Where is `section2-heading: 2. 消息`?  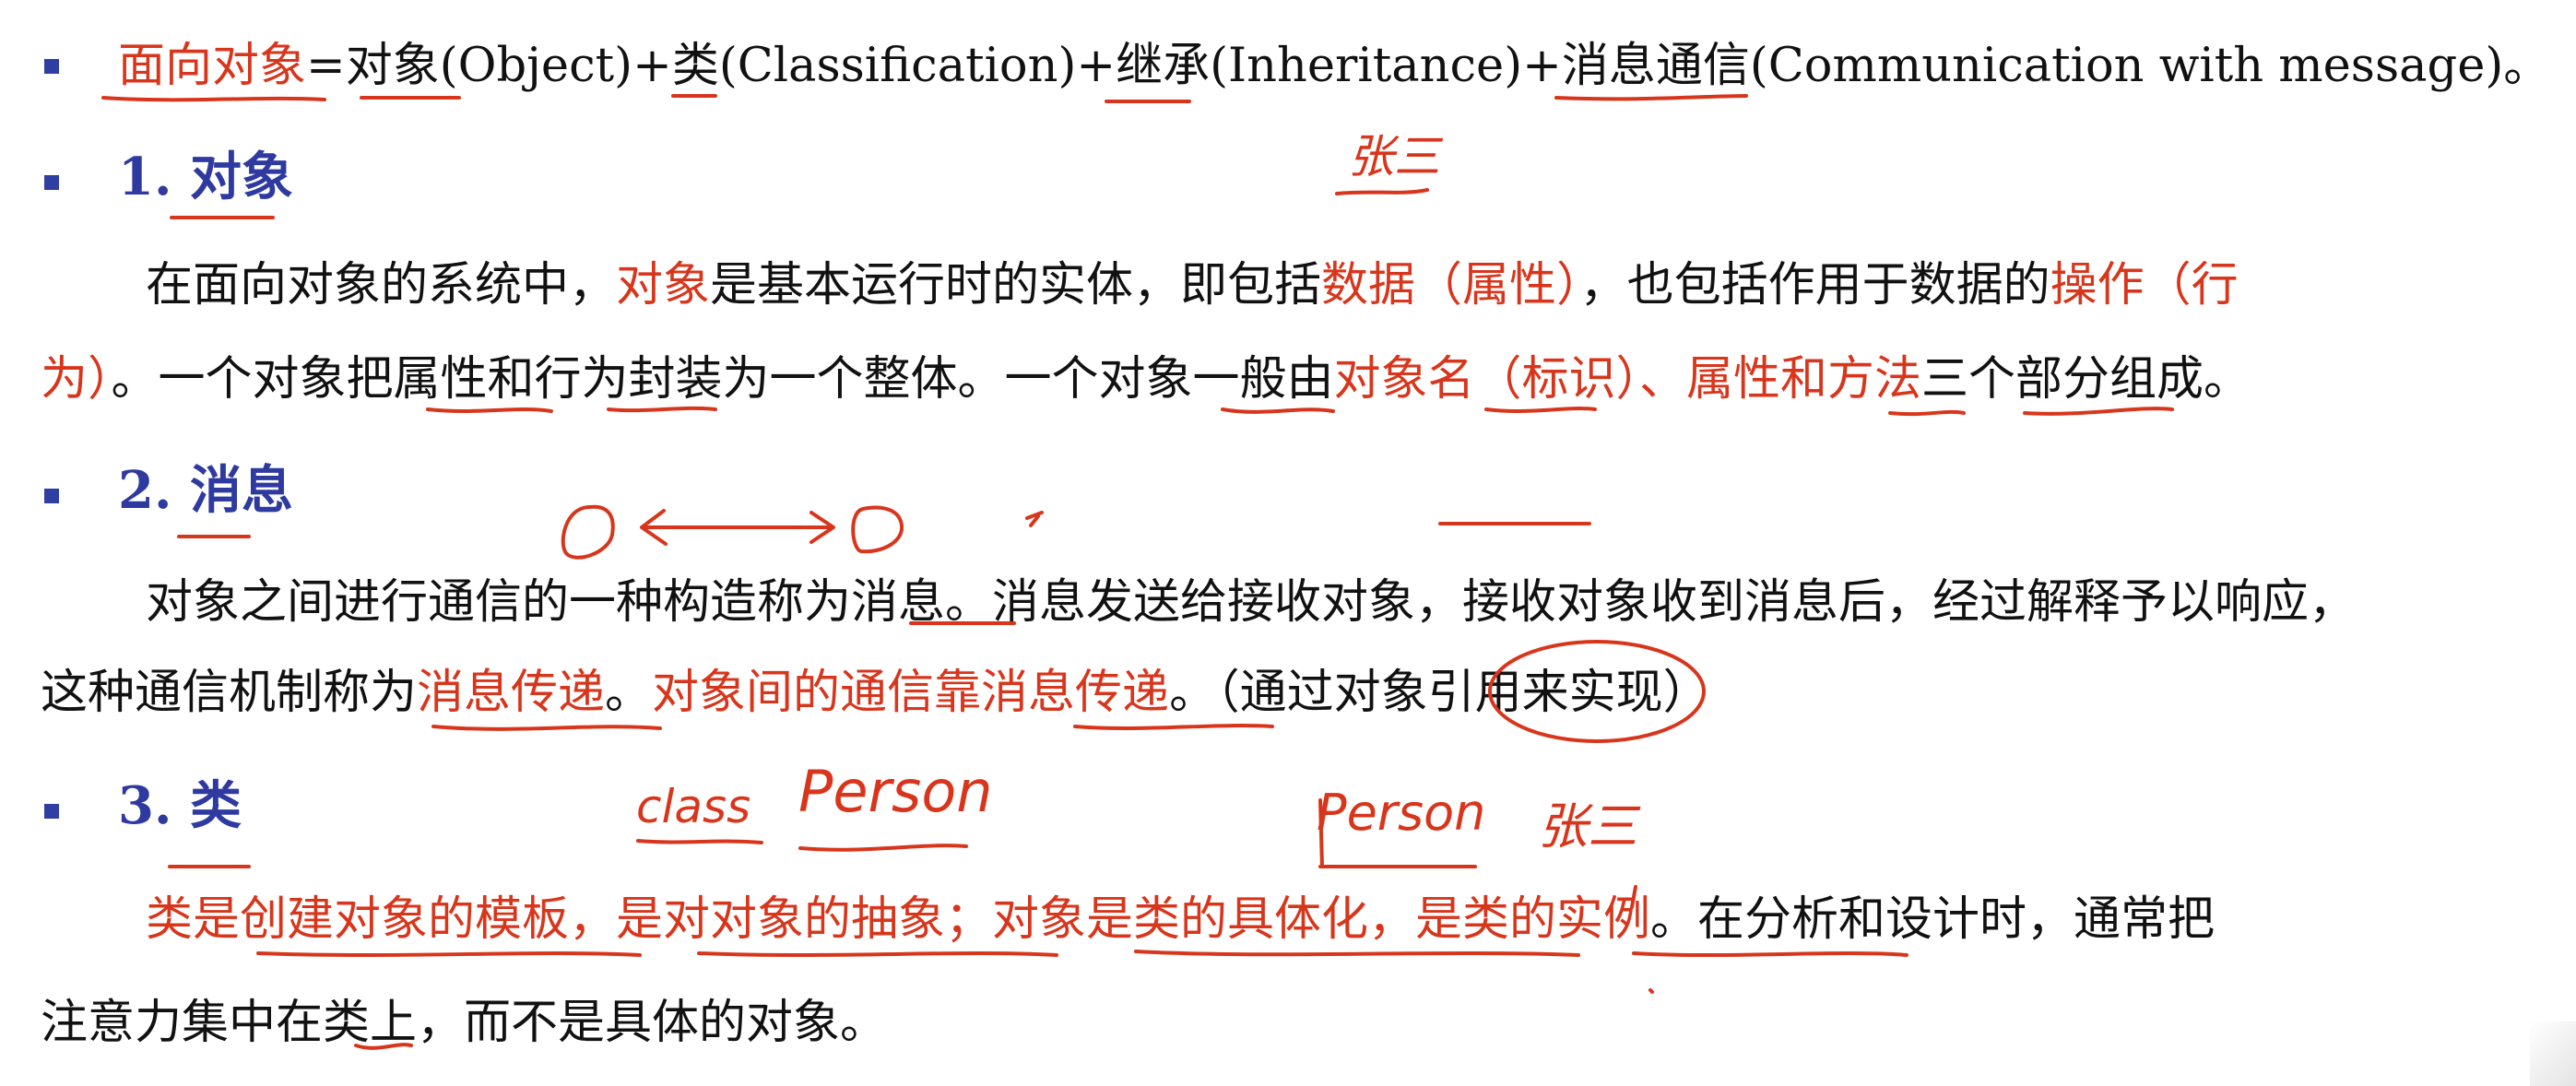
section2-heading: 2. 消息 is located at coordinates (205, 490).